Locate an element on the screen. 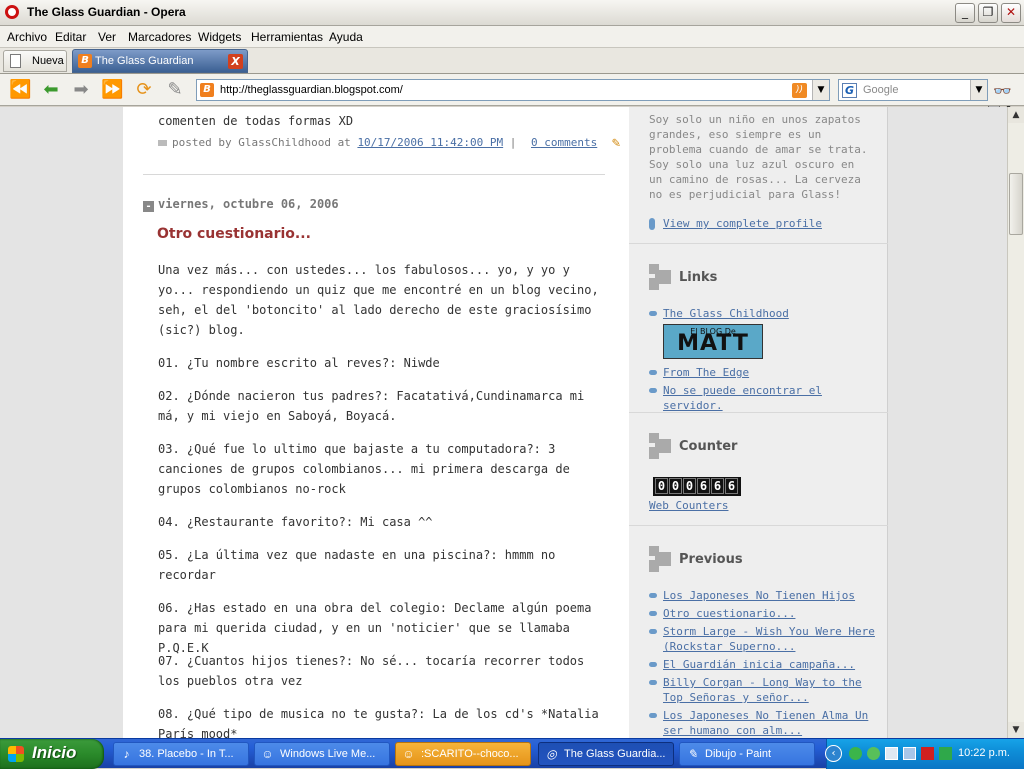  google-search-icon: G is located at coordinates (849, 90).